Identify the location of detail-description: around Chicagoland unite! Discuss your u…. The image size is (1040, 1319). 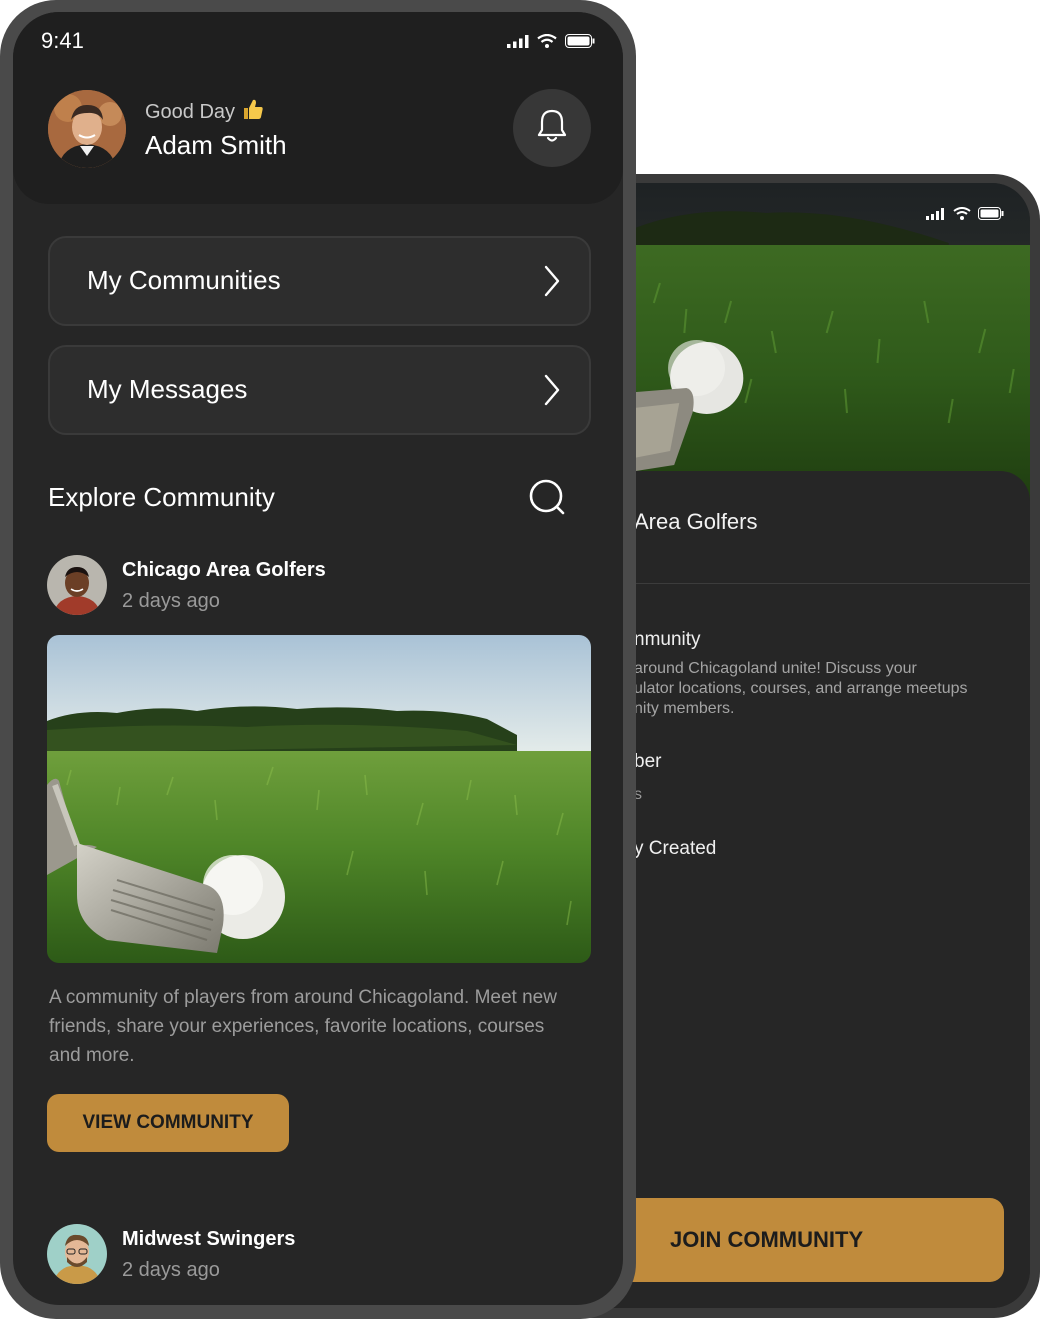
(801, 688).